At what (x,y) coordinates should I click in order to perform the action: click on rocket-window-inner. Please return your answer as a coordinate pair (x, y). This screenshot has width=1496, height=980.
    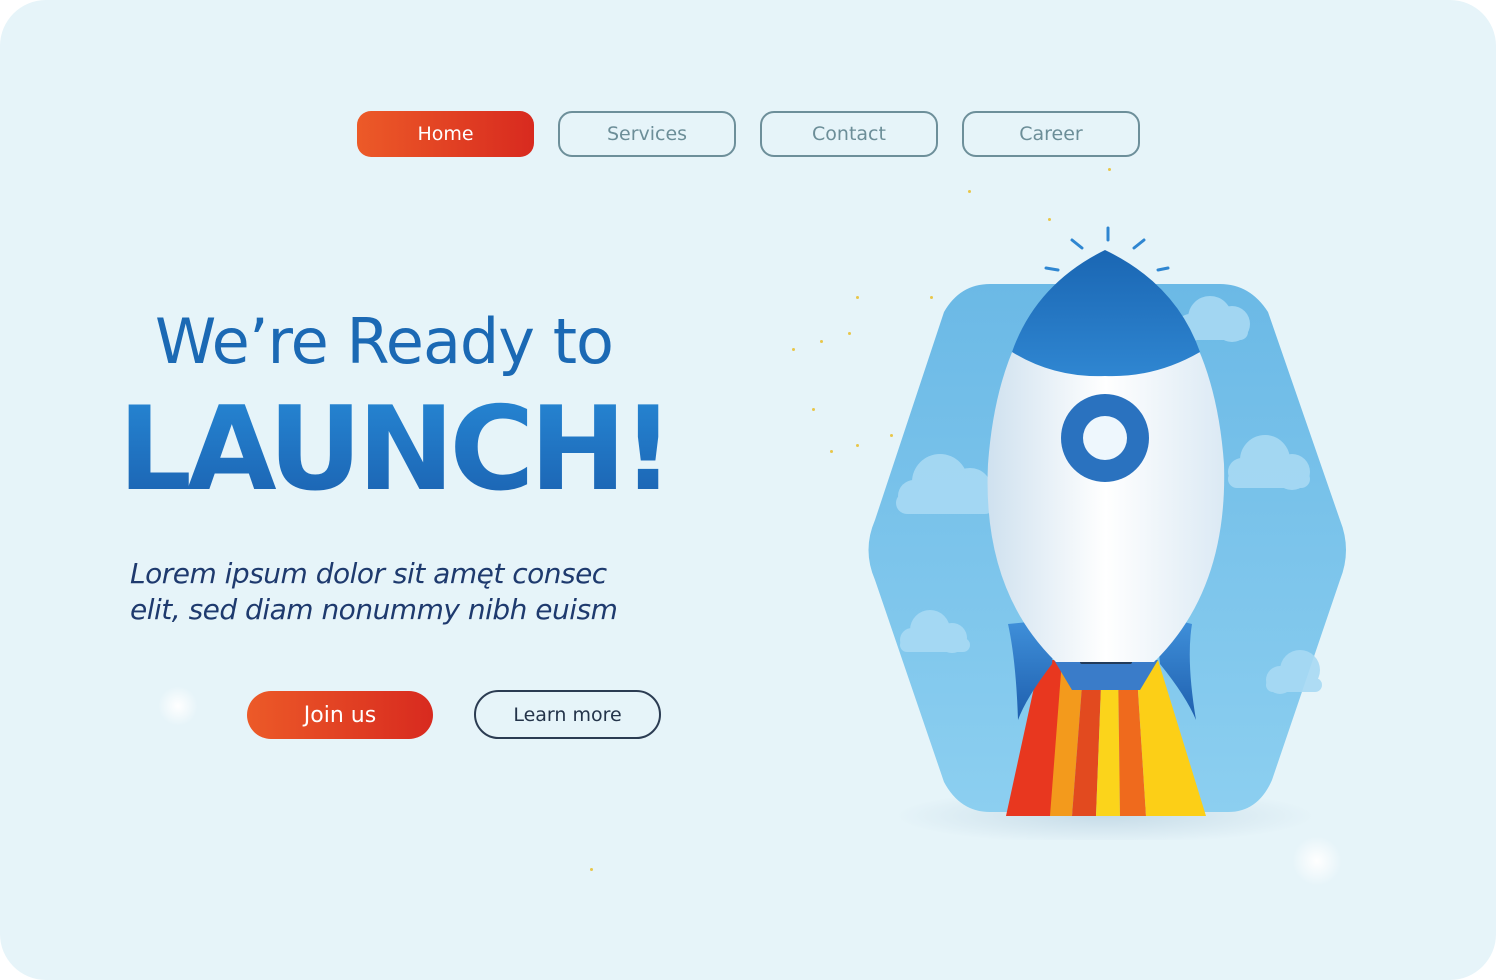
    Looking at the image, I should click on (1105, 438).